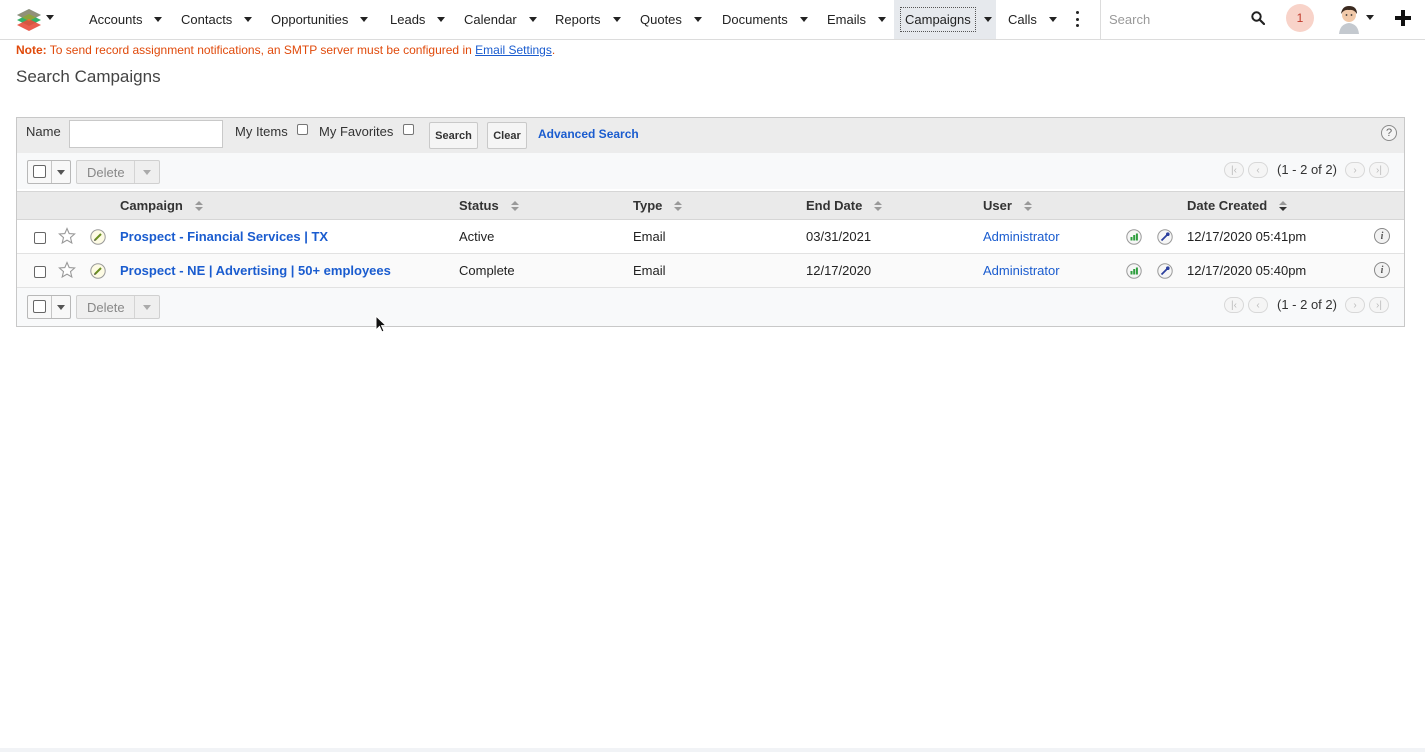 The height and width of the screenshot is (752, 1425). I want to click on top-action-bar: Delete |‹ ‹ (1 - 2 of 2) › ›|, so click(710, 171).